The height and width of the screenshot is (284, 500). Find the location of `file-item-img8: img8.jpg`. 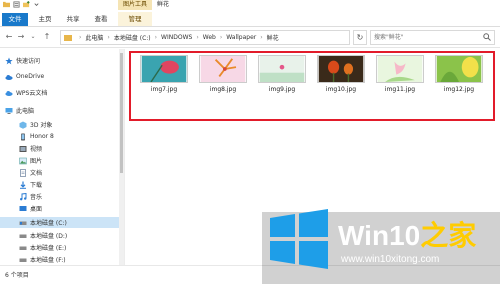

file-item-img8: img8.jpg is located at coordinates (223, 74).